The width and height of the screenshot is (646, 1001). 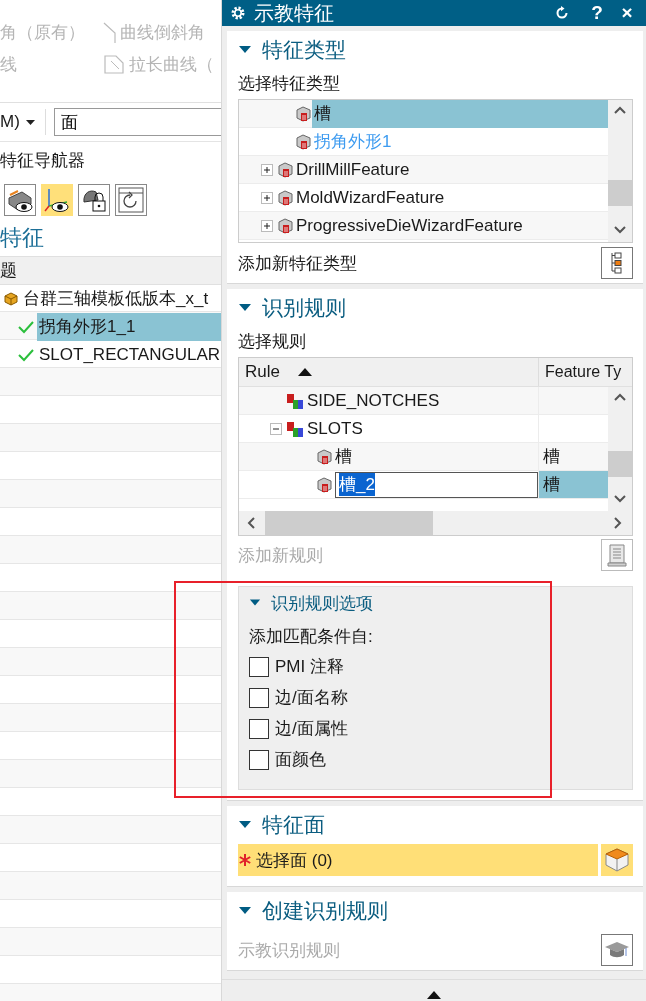 What do you see at coordinates (137, 122) in the screenshot?
I see `filter-field: 面` at bounding box center [137, 122].